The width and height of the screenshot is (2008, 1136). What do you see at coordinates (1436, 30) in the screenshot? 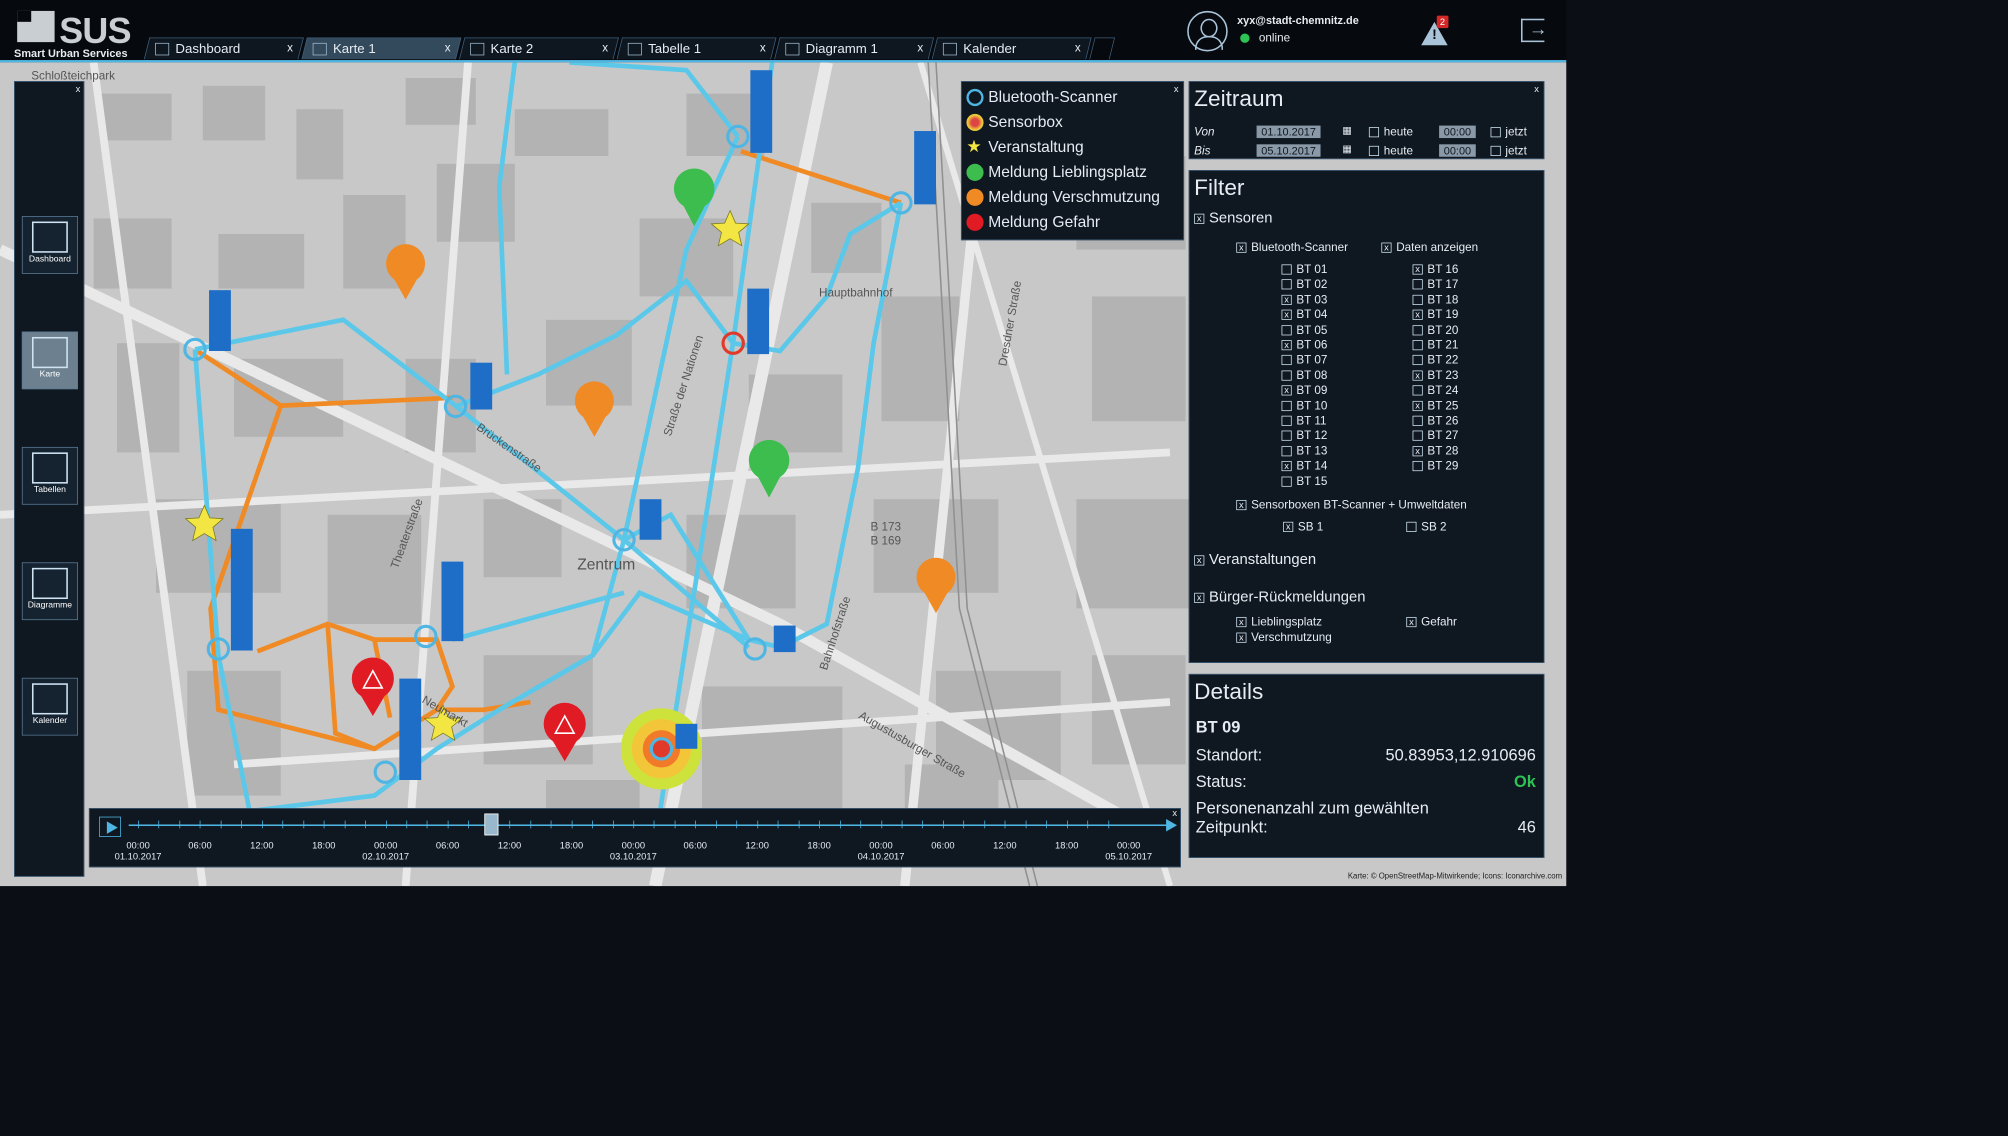
I see `alerts-button: 2` at bounding box center [1436, 30].